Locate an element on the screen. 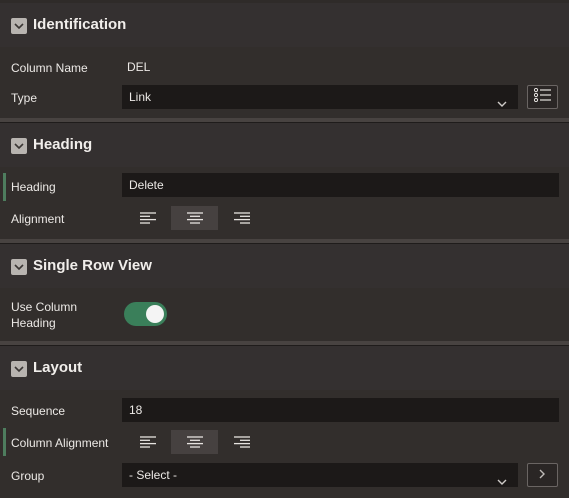 The height and width of the screenshot is (498, 569). sequence-input: 18 is located at coordinates (340, 410).